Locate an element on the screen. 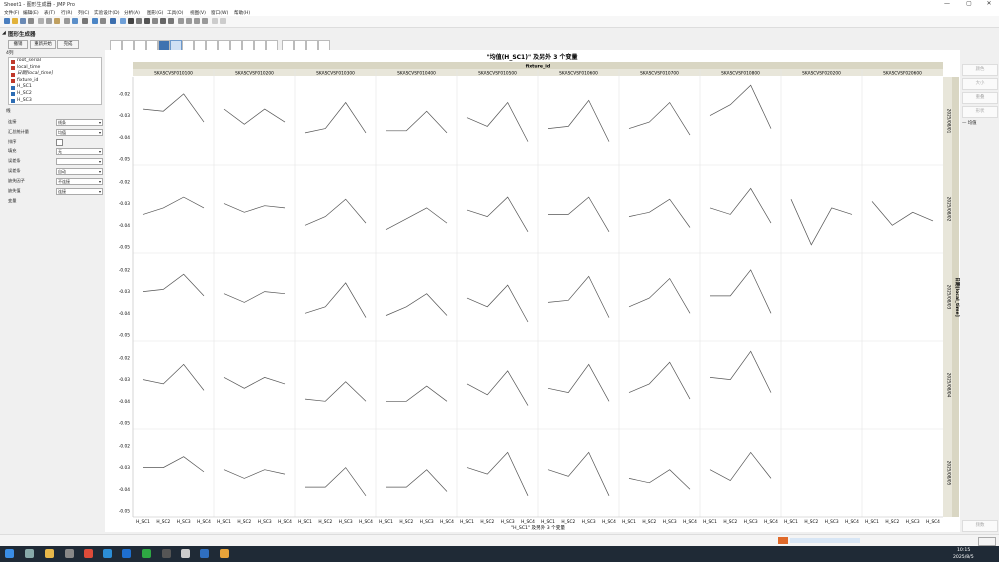 The height and width of the screenshot is (562, 999). connect-dropdown: 线条 is located at coordinates (79, 122).